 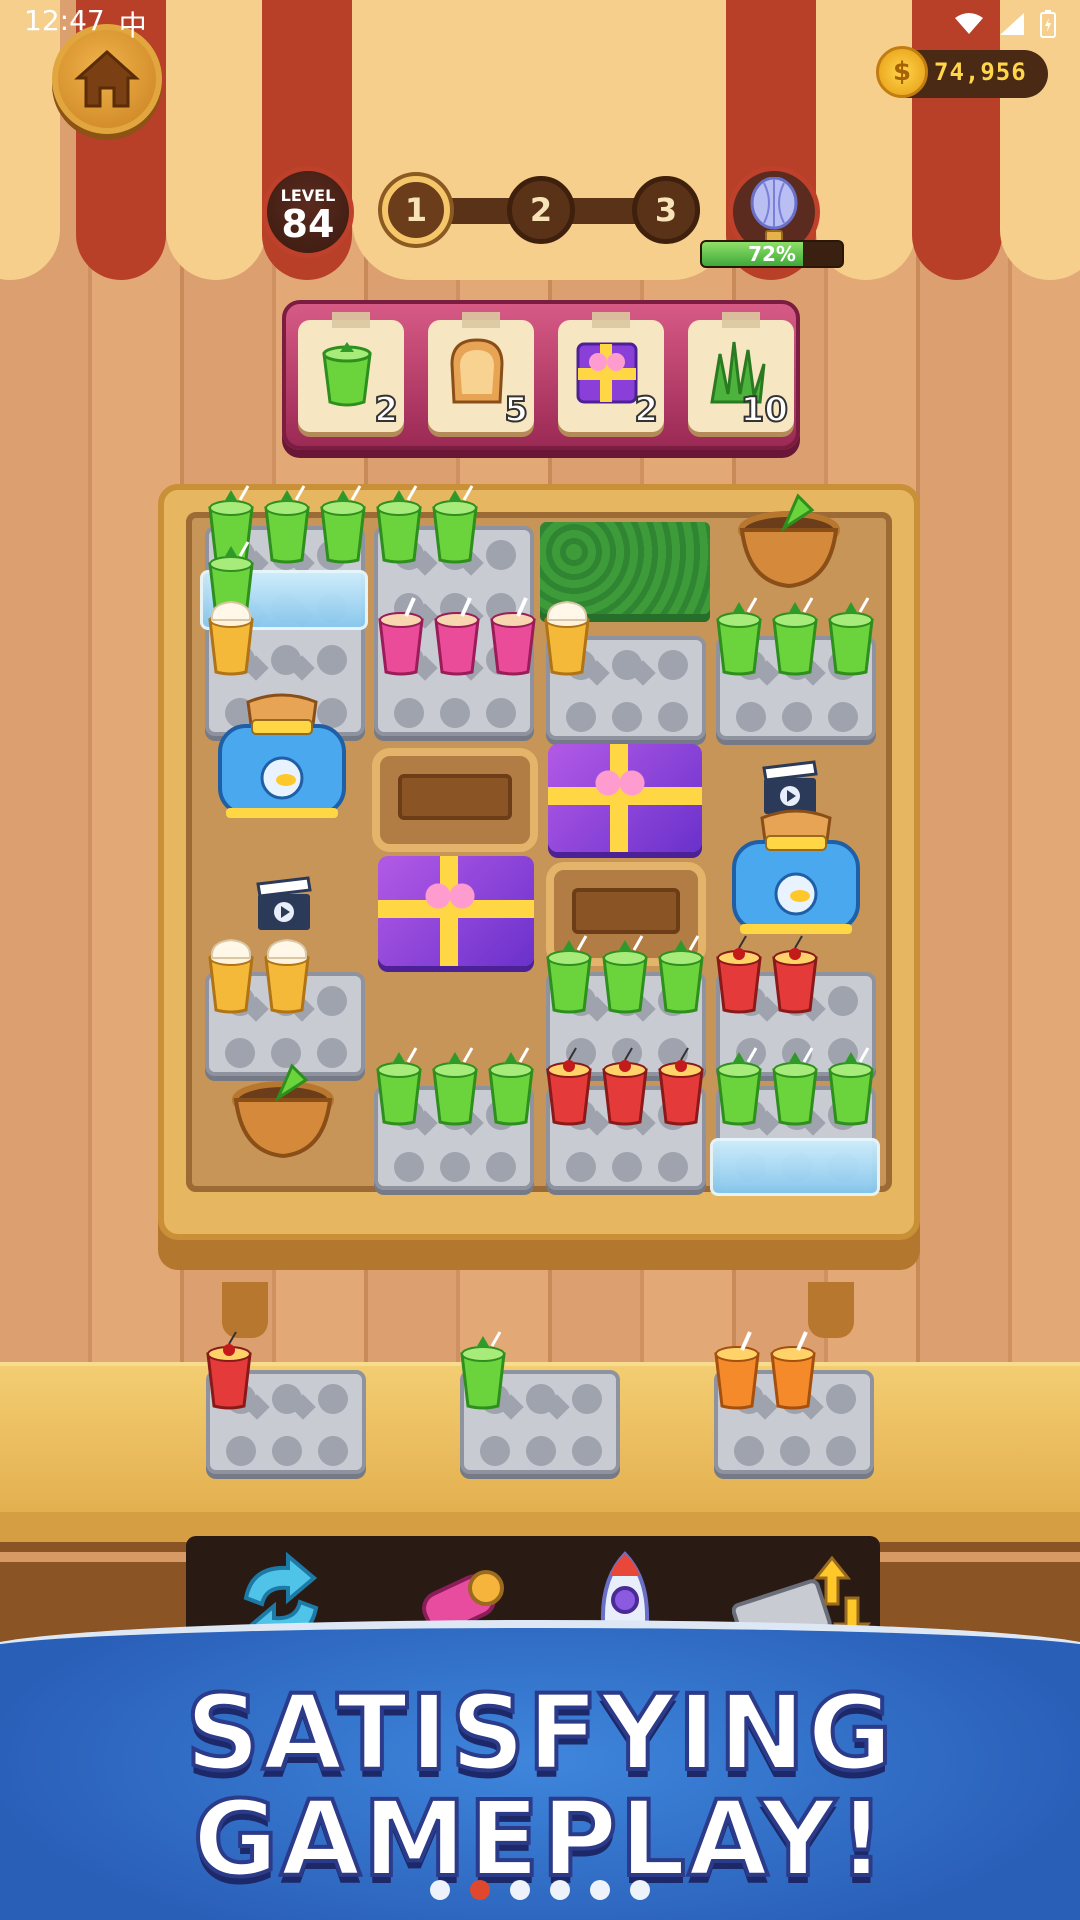 I want to click on battery-icon, so click(x=1048, y=24).